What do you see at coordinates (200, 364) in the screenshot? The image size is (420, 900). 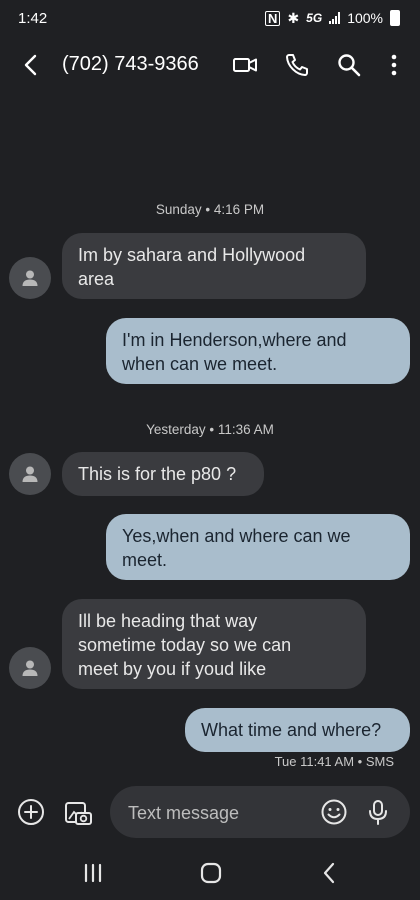 I see `message-text-line: when can we meet.` at bounding box center [200, 364].